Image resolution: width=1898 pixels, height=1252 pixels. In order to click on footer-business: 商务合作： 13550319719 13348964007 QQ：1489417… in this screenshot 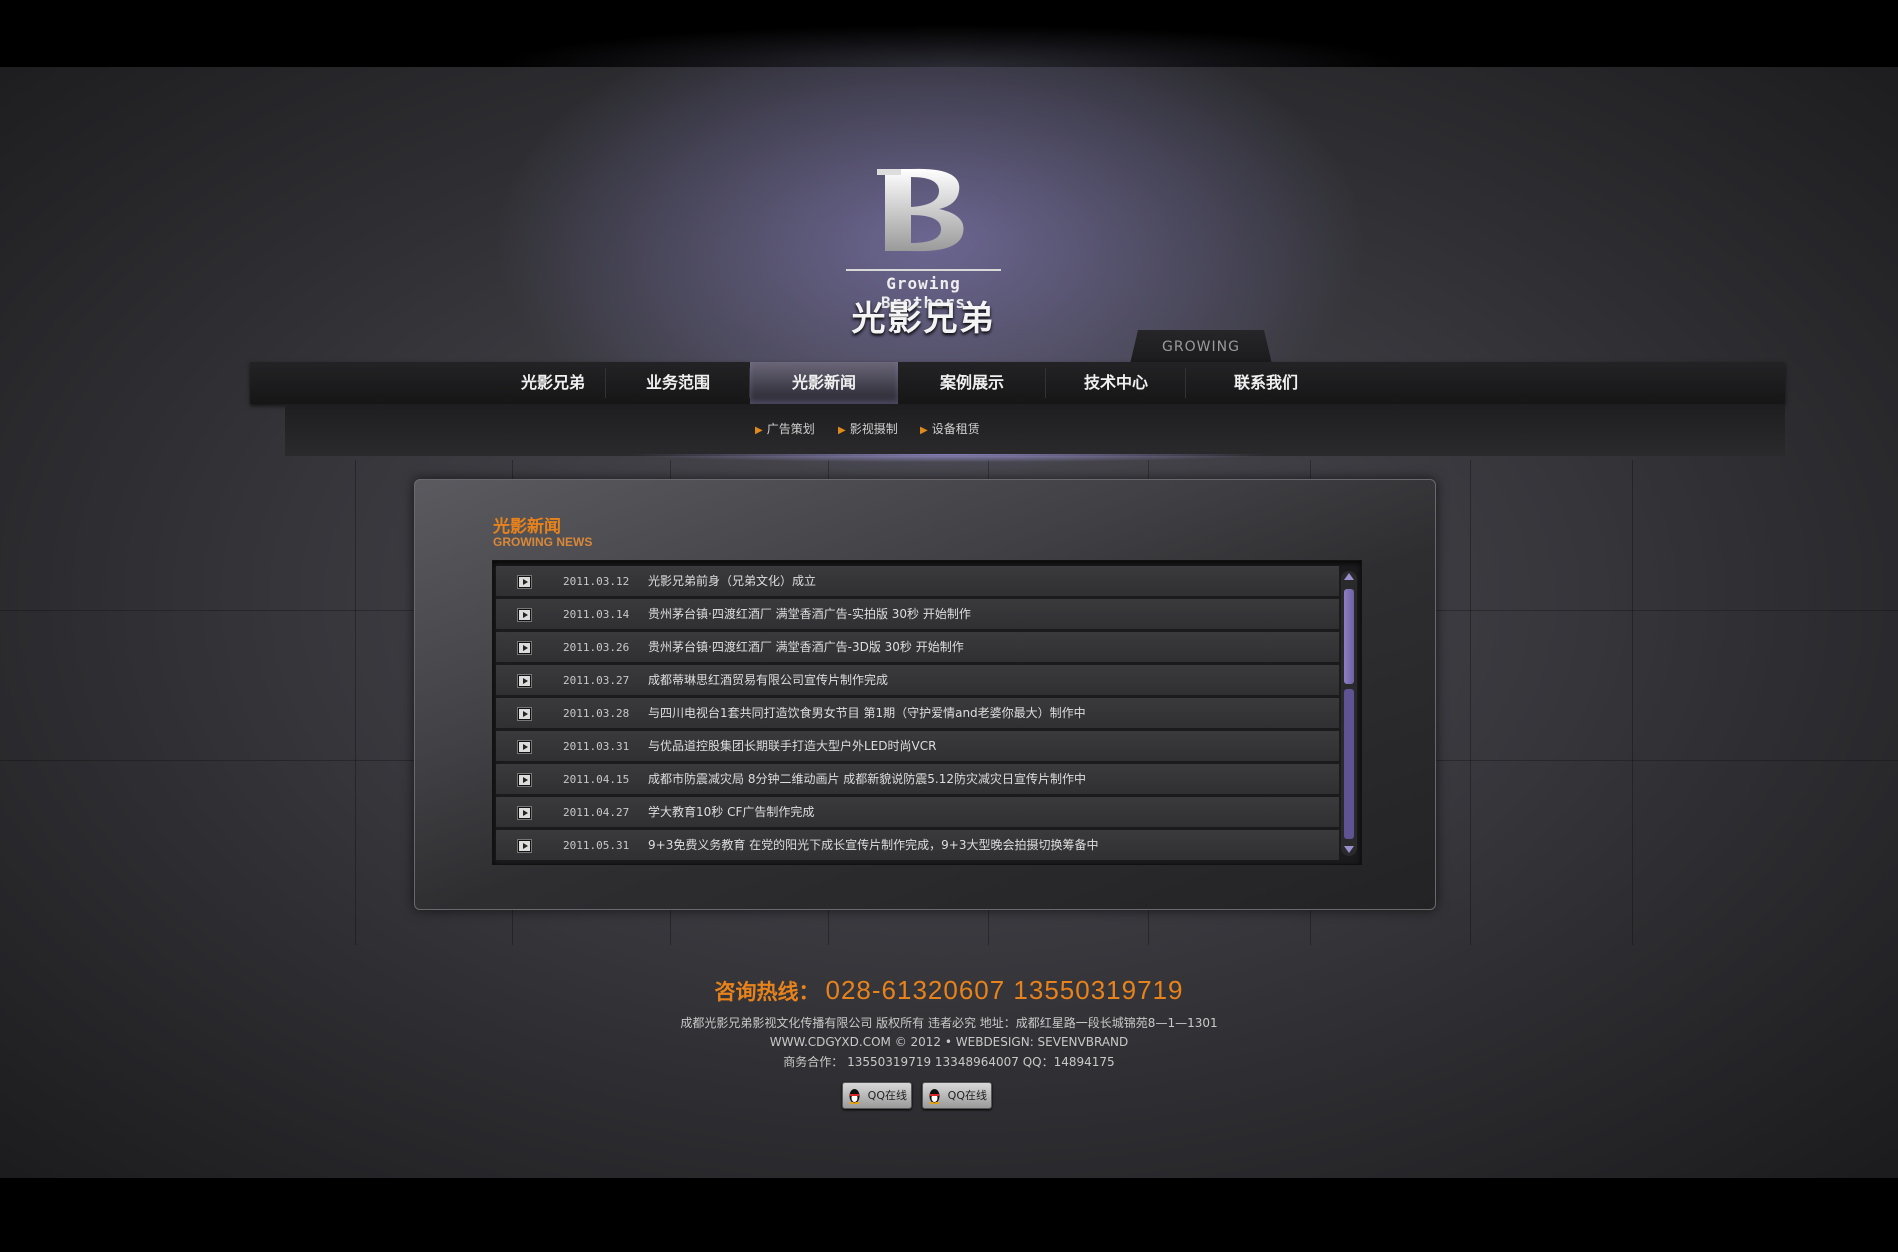, I will do `click(949, 1062)`.